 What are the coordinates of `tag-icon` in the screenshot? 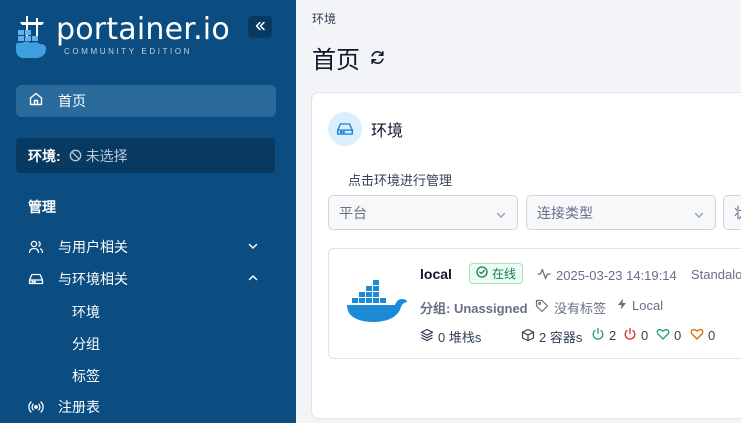 It's located at (542, 307).